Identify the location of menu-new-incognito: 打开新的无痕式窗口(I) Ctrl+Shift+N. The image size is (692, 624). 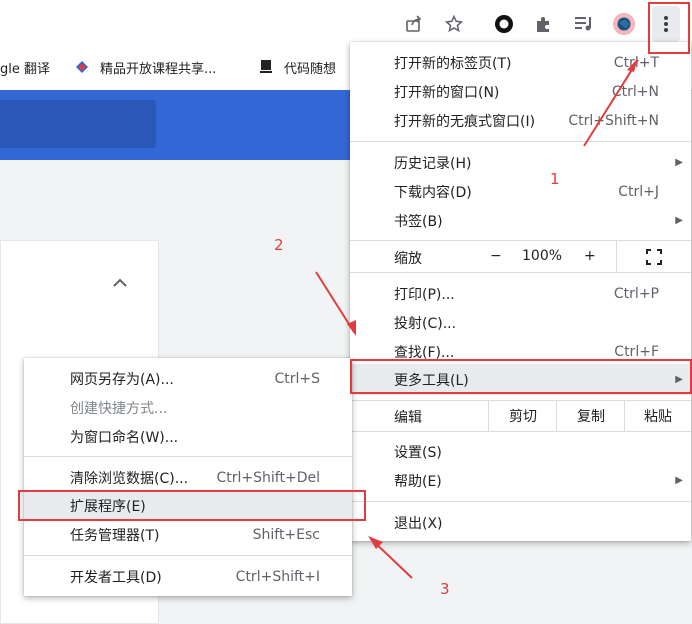
(520, 120).